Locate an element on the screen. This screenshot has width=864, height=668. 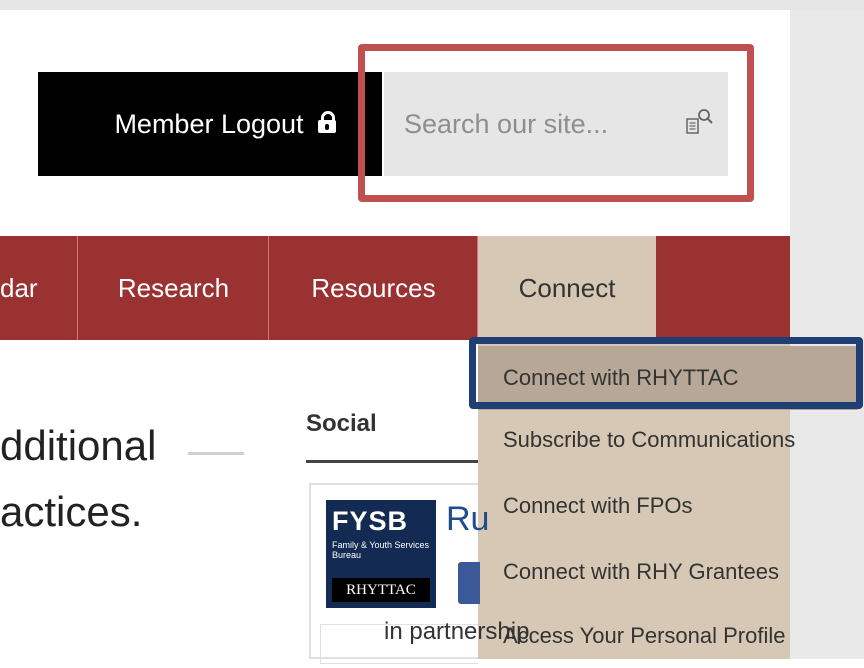
member-logout-label: Member Logout is located at coordinates (209, 123).